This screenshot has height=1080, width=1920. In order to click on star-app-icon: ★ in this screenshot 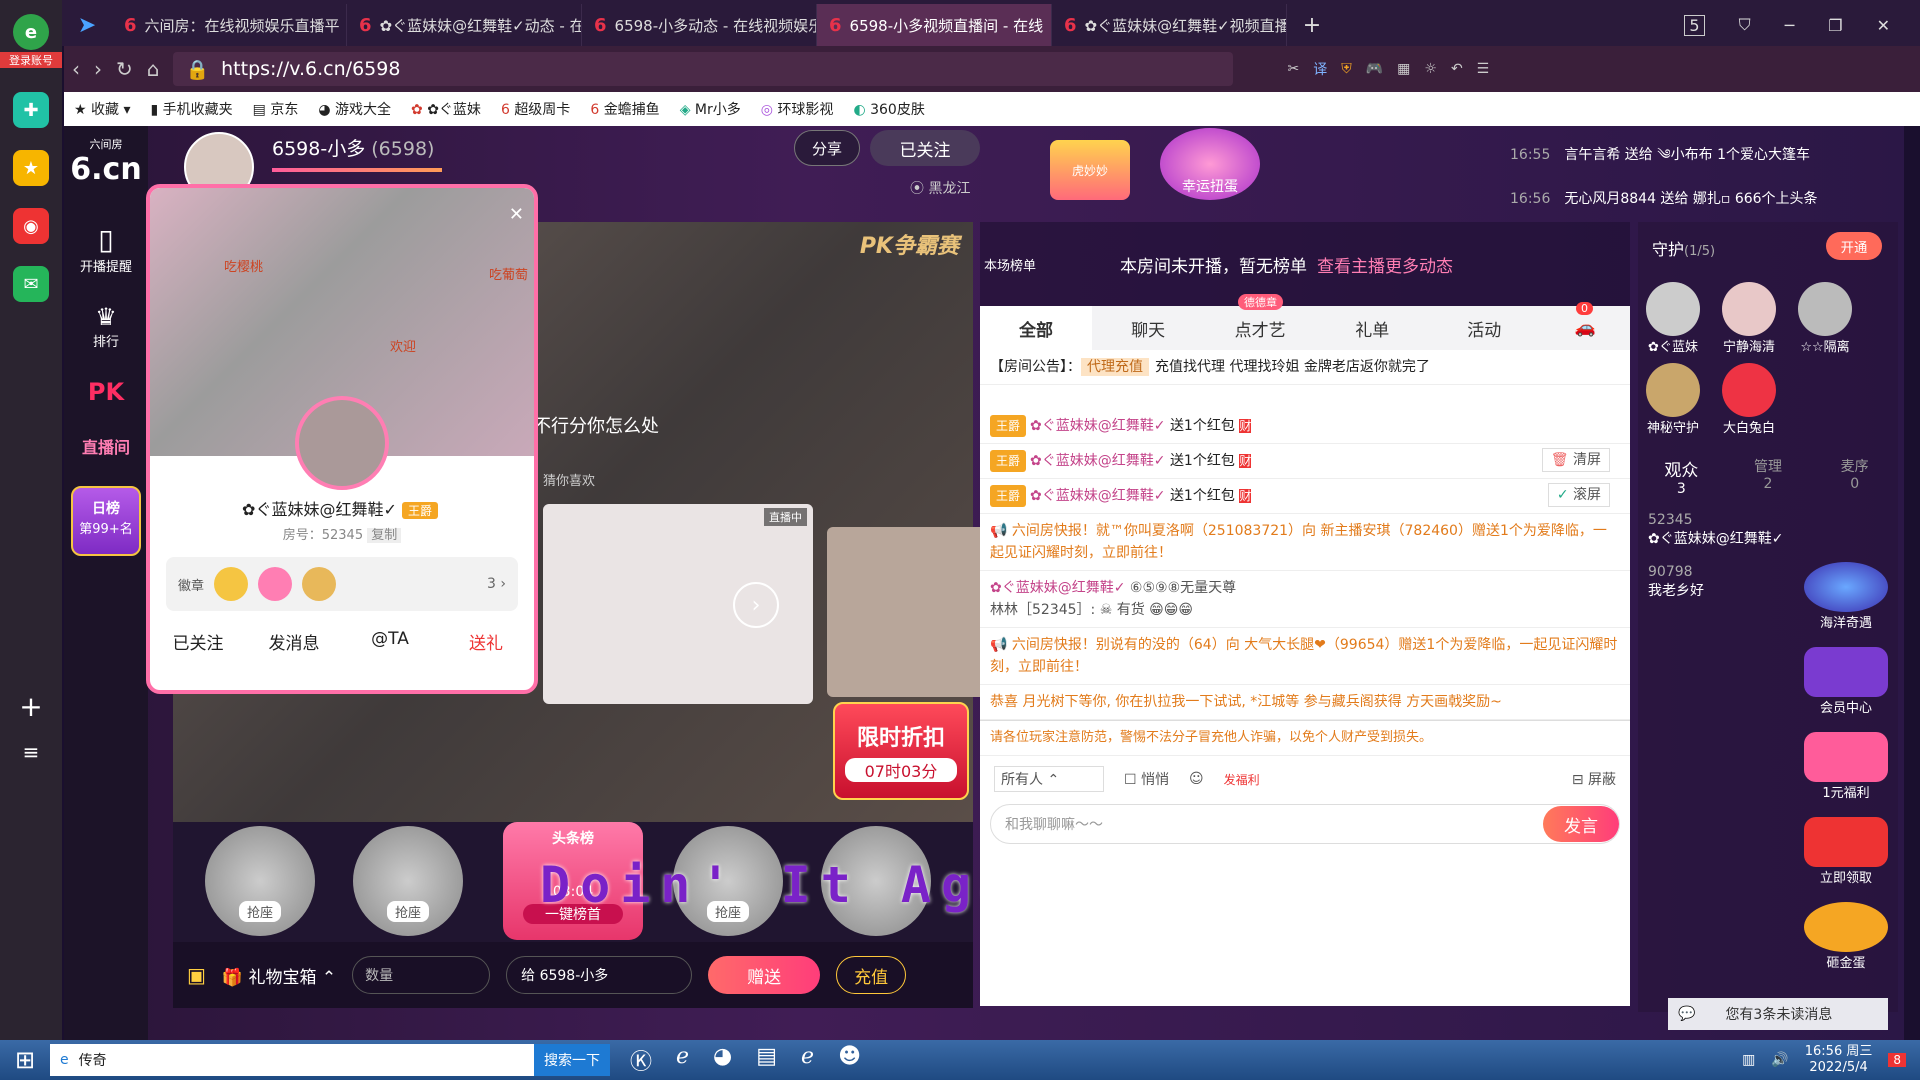, I will do `click(31, 168)`.